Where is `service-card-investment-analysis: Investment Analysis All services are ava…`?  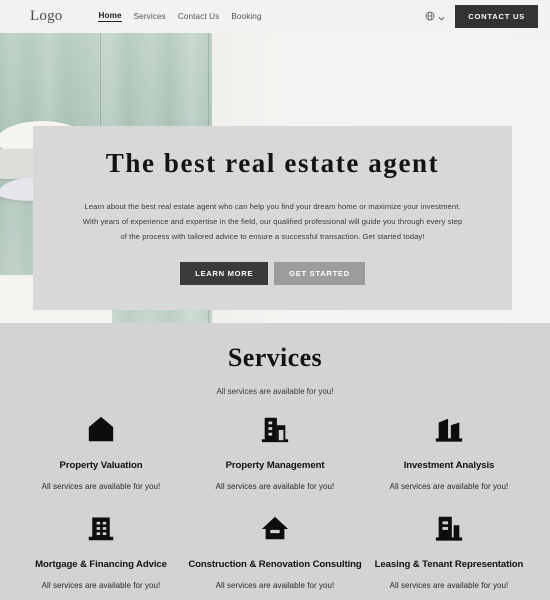 service-card-investment-analysis: Investment Analysis All services are ava… is located at coordinates (449, 450).